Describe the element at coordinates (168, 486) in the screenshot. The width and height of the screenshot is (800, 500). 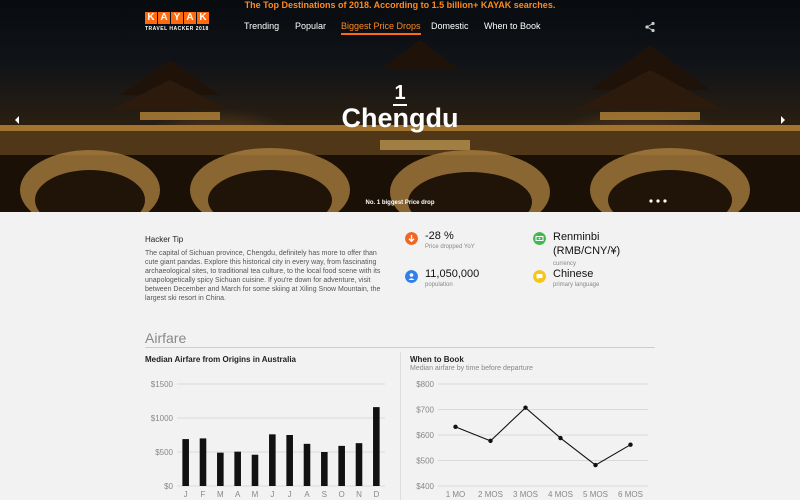
I see `y-tick-label: $0` at that location.